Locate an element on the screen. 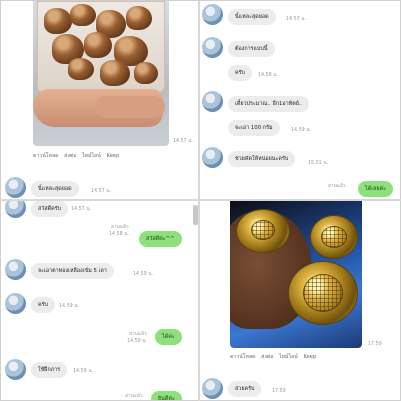 The width and height of the screenshot is (401, 401). incoming-message: สวัสดีครับ is located at coordinates (50, 209).